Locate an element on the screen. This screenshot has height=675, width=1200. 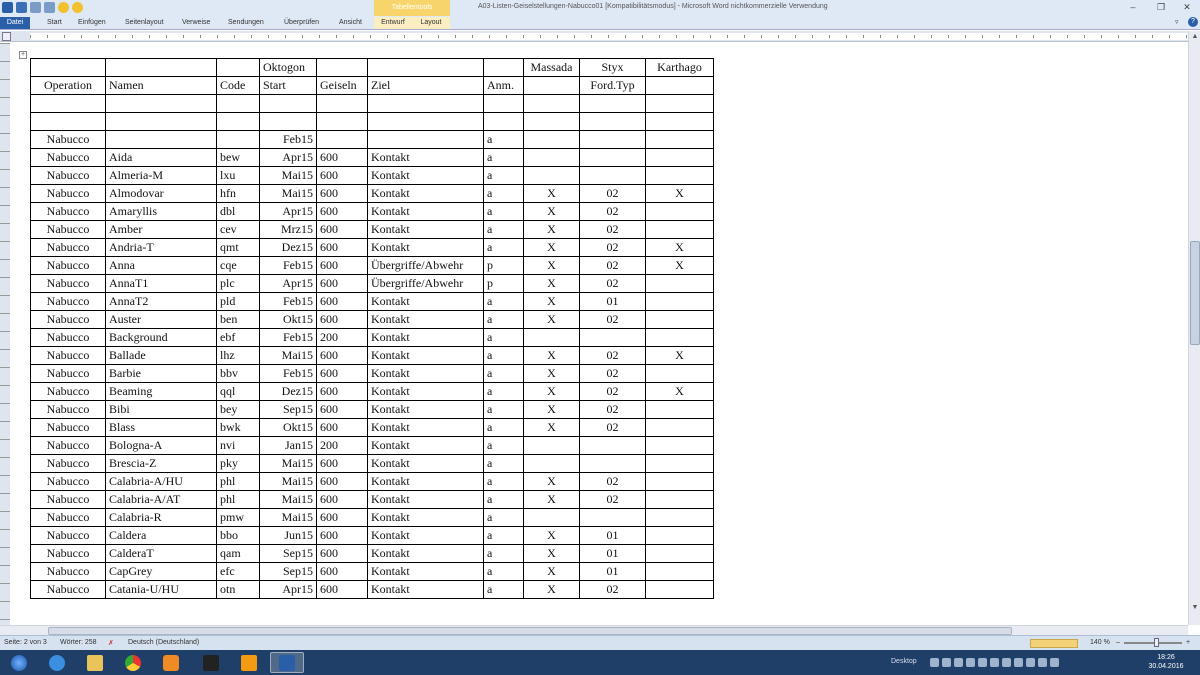
table-cell-namen: Background is located at coordinates (161, 337).